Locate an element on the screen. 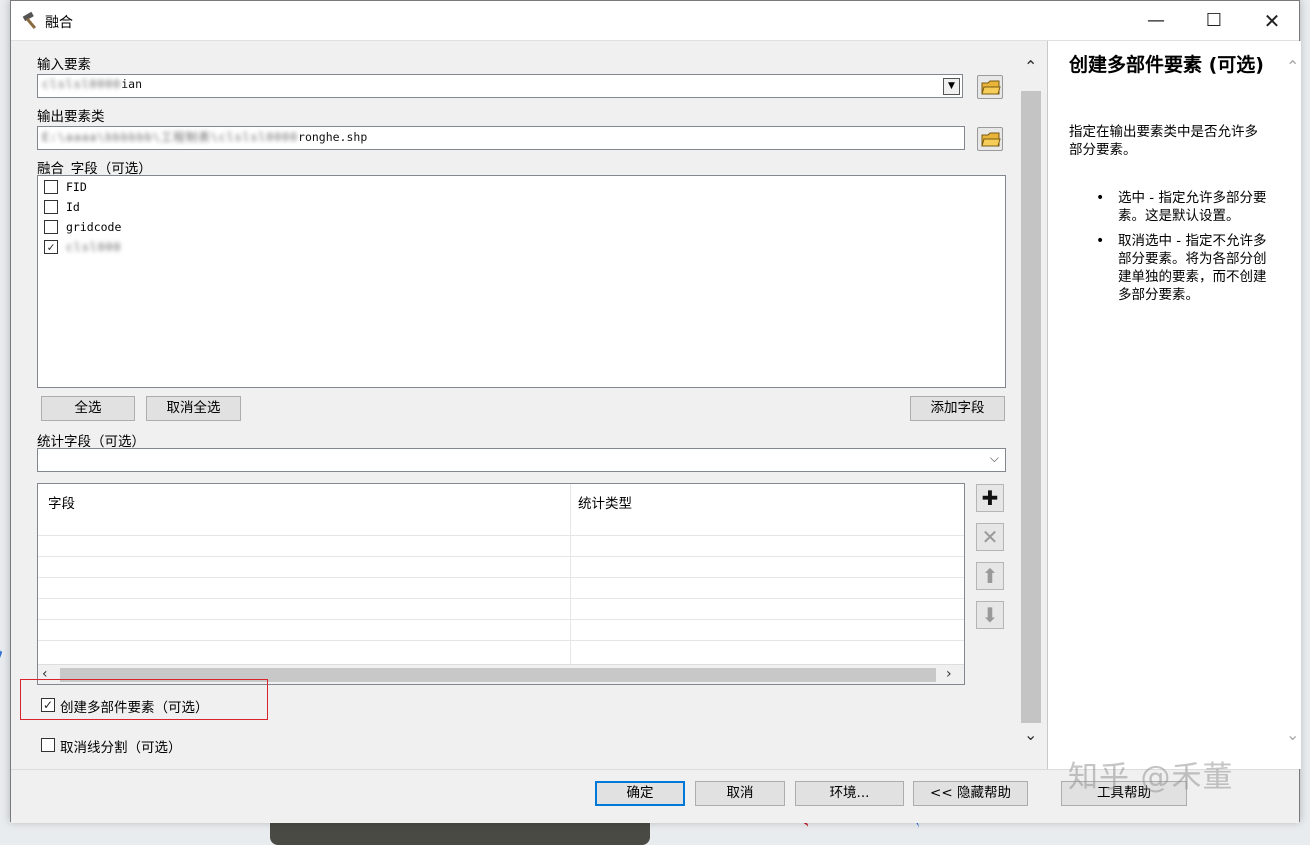 The height and width of the screenshot is (845, 1310). dissolve-fields-label: 融合_字段（可选） is located at coordinates (94, 169).